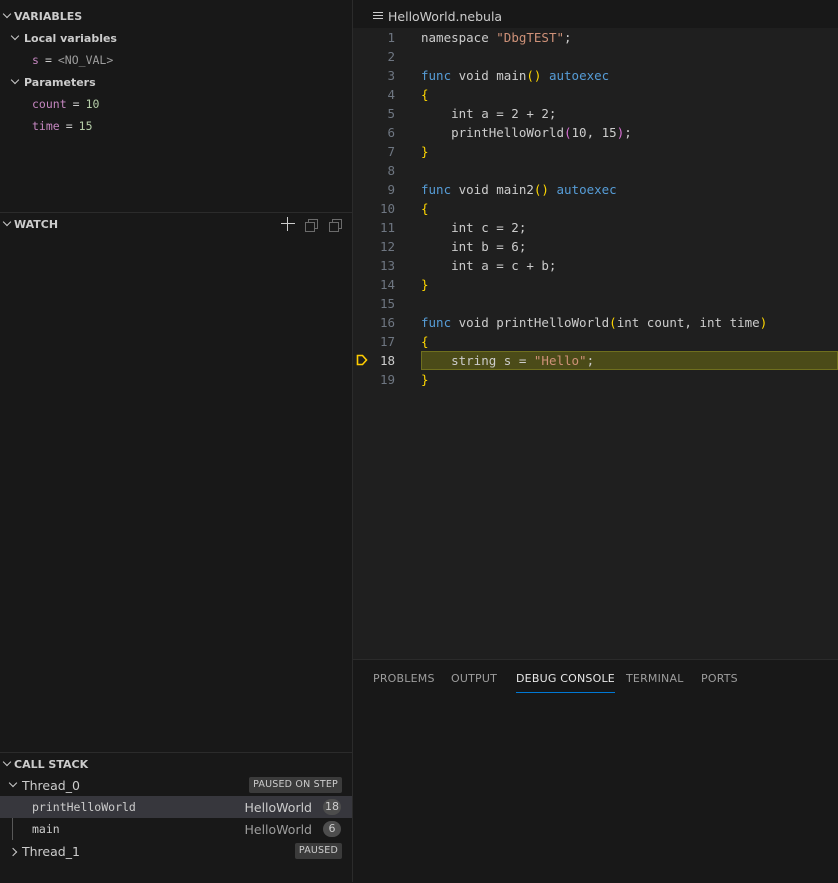 Image resolution: width=838 pixels, height=883 pixels. Describe the element at coordinates (46, 829) in the screenshot. I see `frame-function-name: main` at that location.